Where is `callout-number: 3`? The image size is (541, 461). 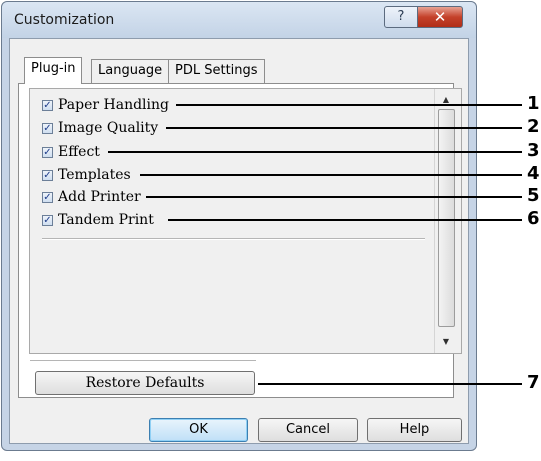 callout-number: 3 is located at coordinates (533, 150).